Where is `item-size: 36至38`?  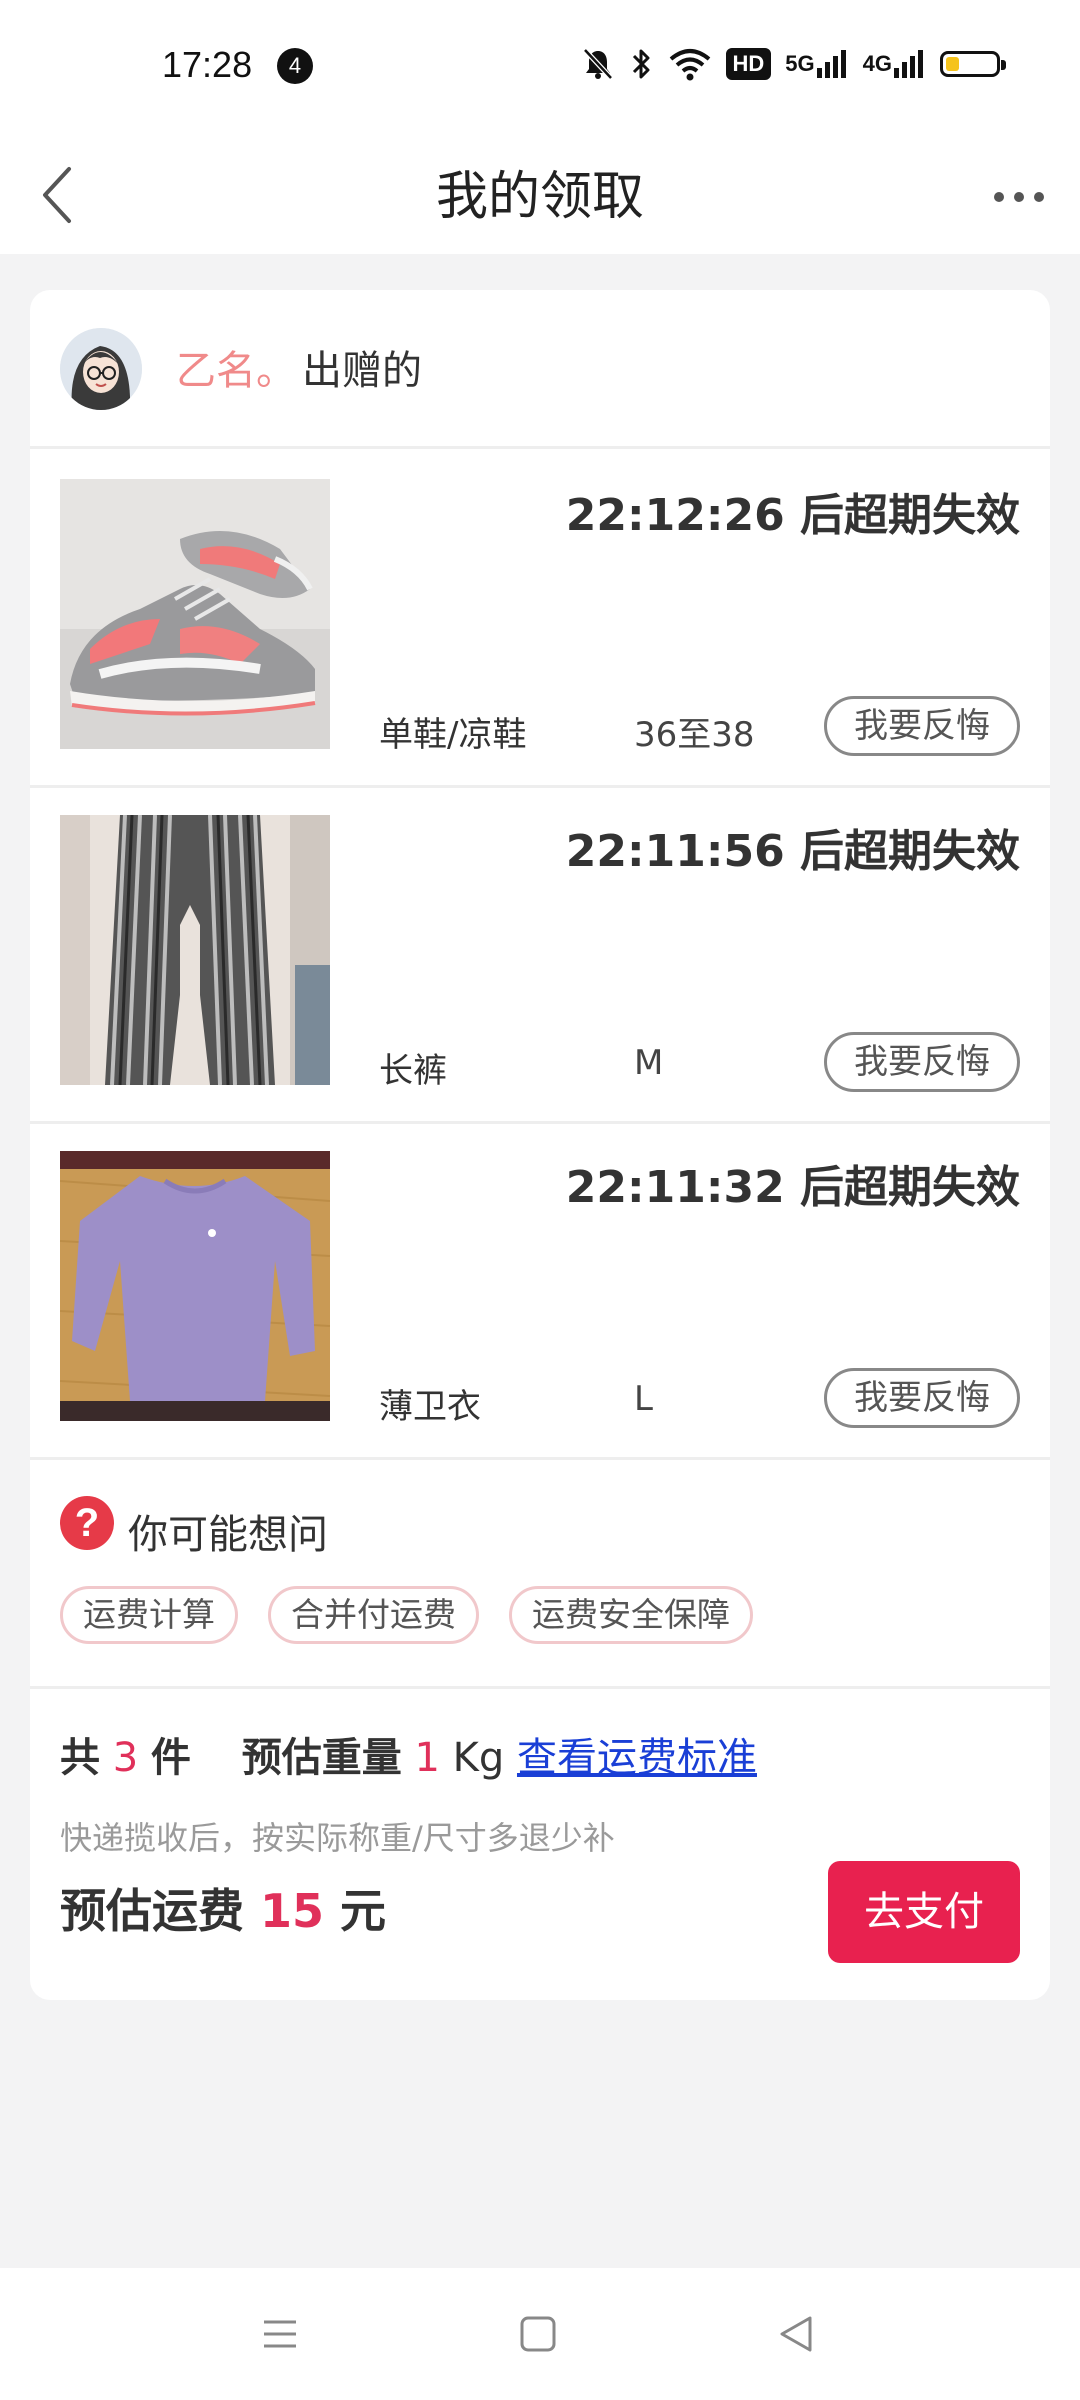 item-size: 36至38 is located at coordinates (694, 735).